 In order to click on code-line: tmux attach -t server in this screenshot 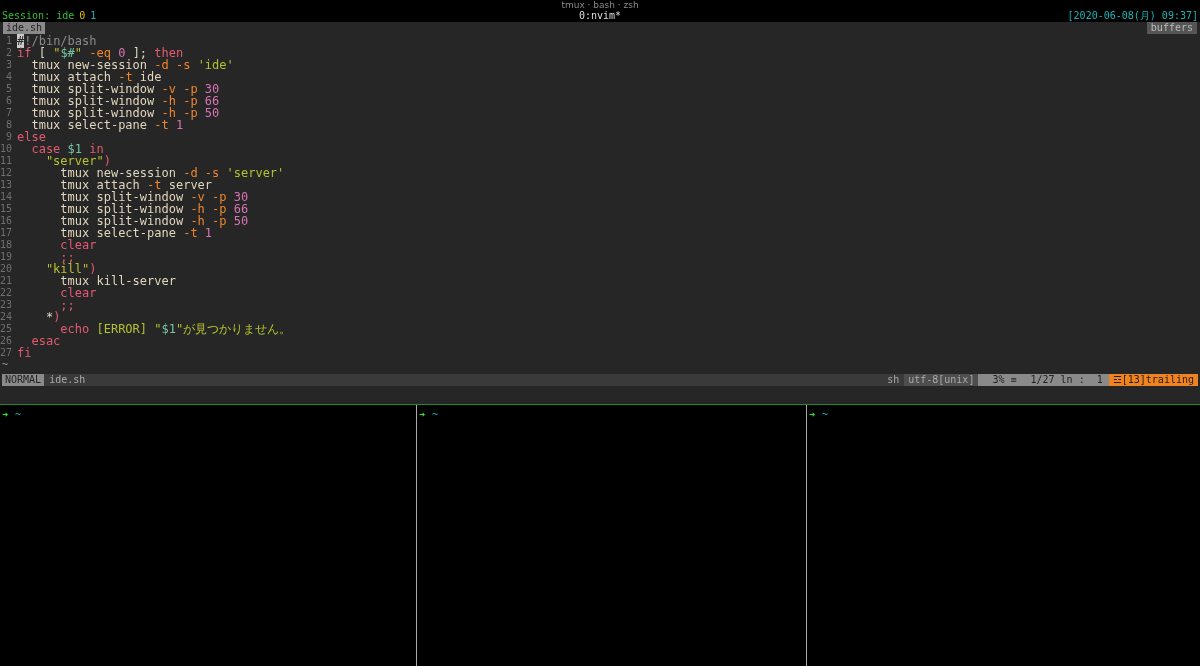, I will do `click(136, 185)`.